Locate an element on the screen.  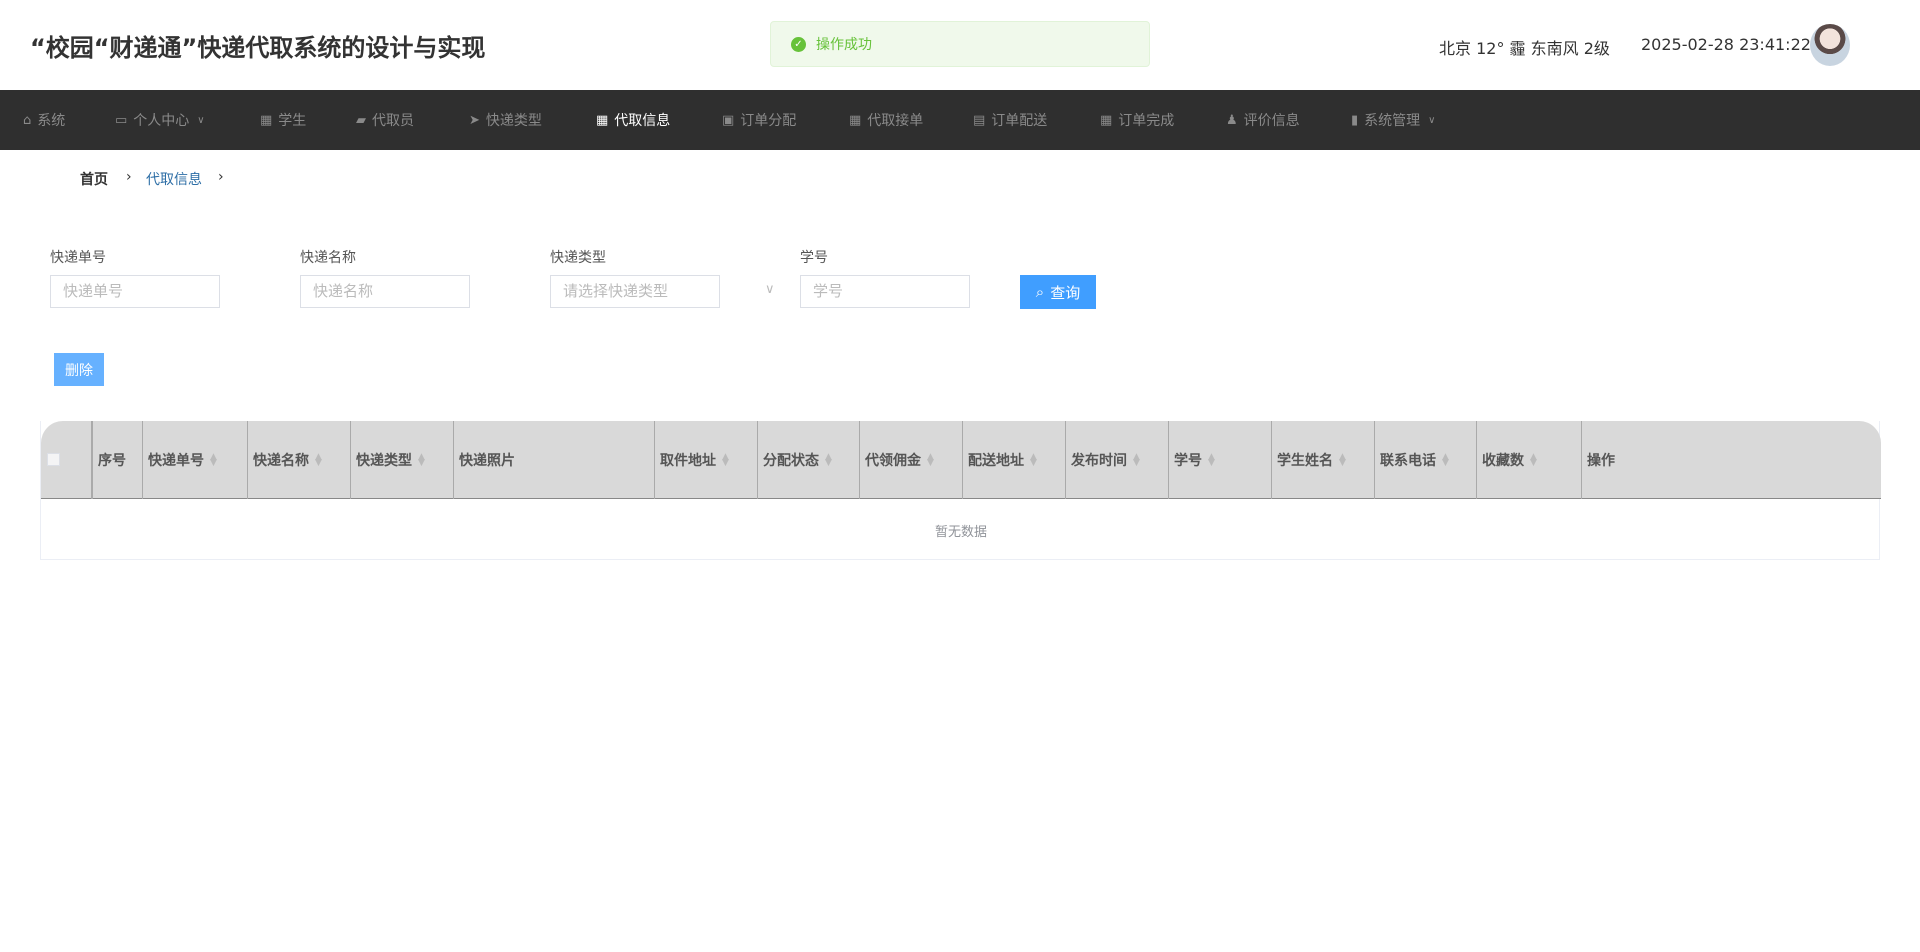
filter-label: 快递单号 is located at coordinates (78, 258).